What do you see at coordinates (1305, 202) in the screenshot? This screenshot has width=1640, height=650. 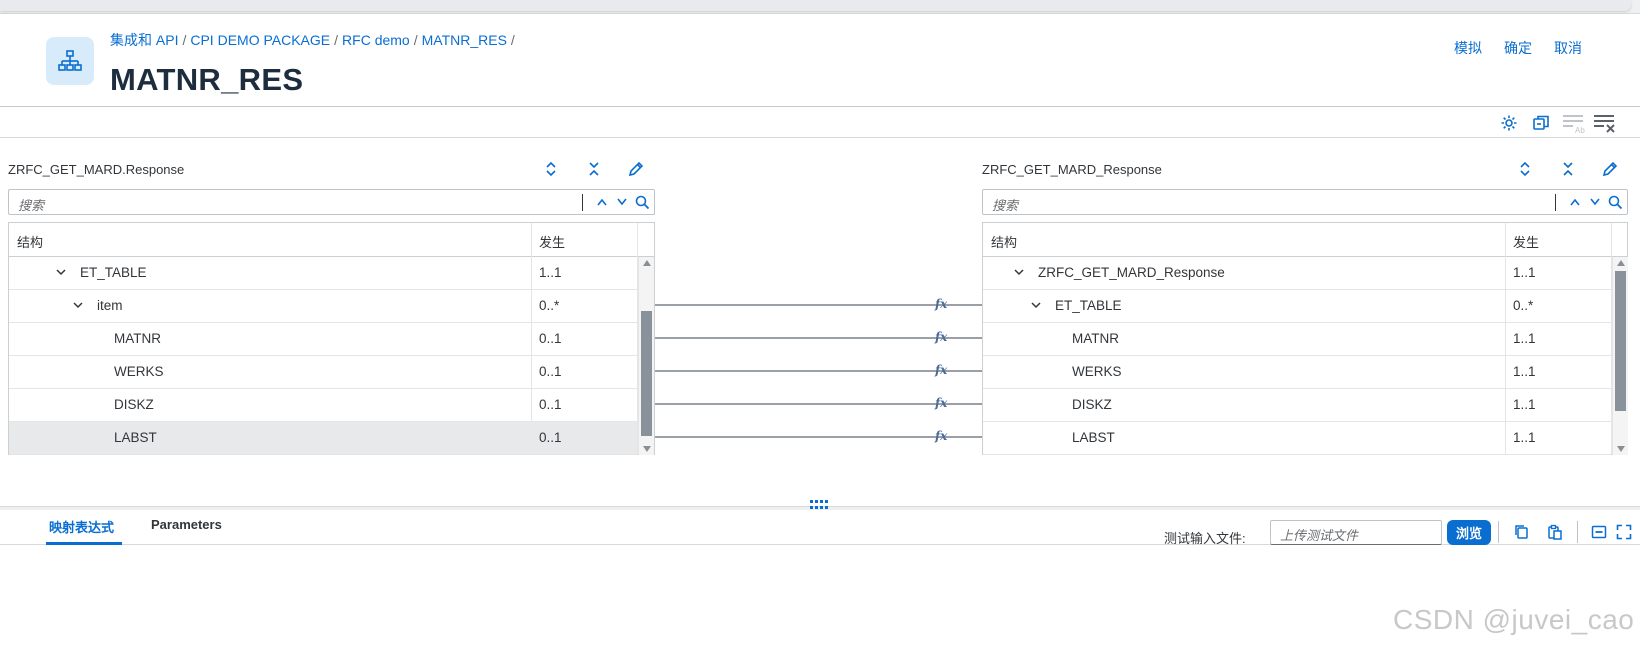 I see `target-search-field: 搜索` at bounding box center [1305, 202].